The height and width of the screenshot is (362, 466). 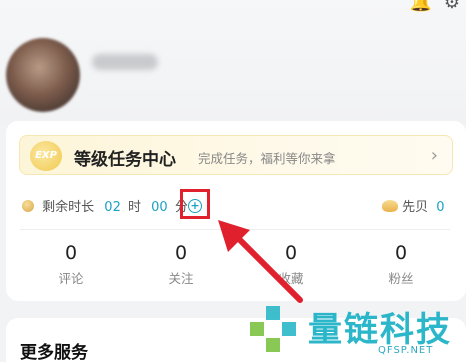 What do you see at coordinates (380, 330) in the screenshot?
I see `watermark-text: 量链科技` at bounding box center [380, 330].